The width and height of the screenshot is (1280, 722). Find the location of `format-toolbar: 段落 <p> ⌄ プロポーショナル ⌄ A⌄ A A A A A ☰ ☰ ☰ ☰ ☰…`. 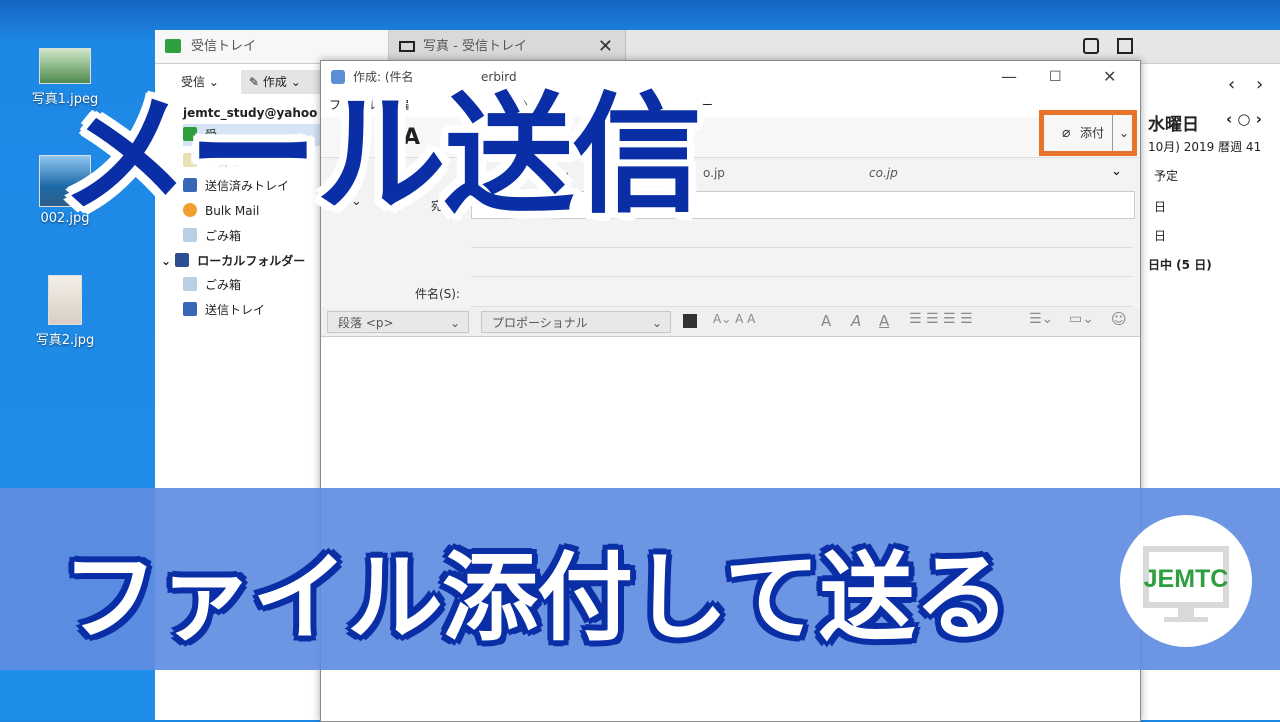

format-toolbar: 段落 <p> ⌄ プロポーショナル ⌄ A⌄ A A A A A ☰ ☰ ☰ ☰ ☰… is located at coordinates (730, 322).